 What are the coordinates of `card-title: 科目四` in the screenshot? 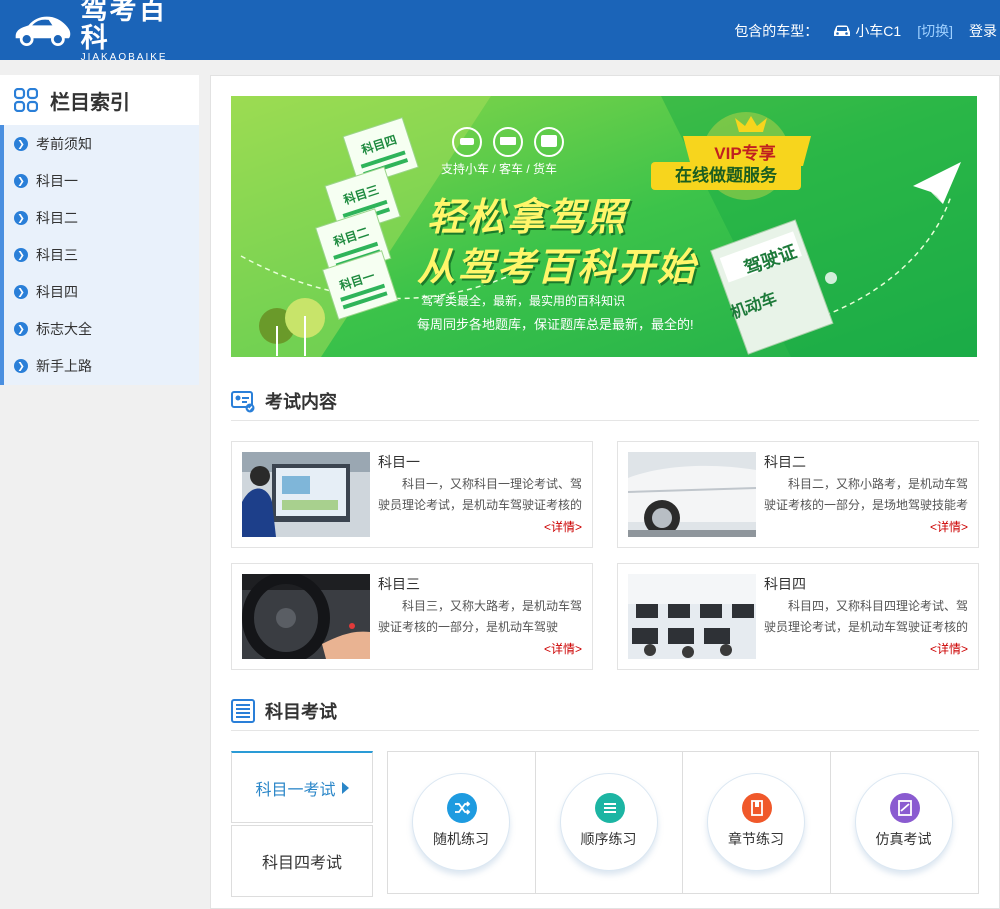 It's located at (785, 584).